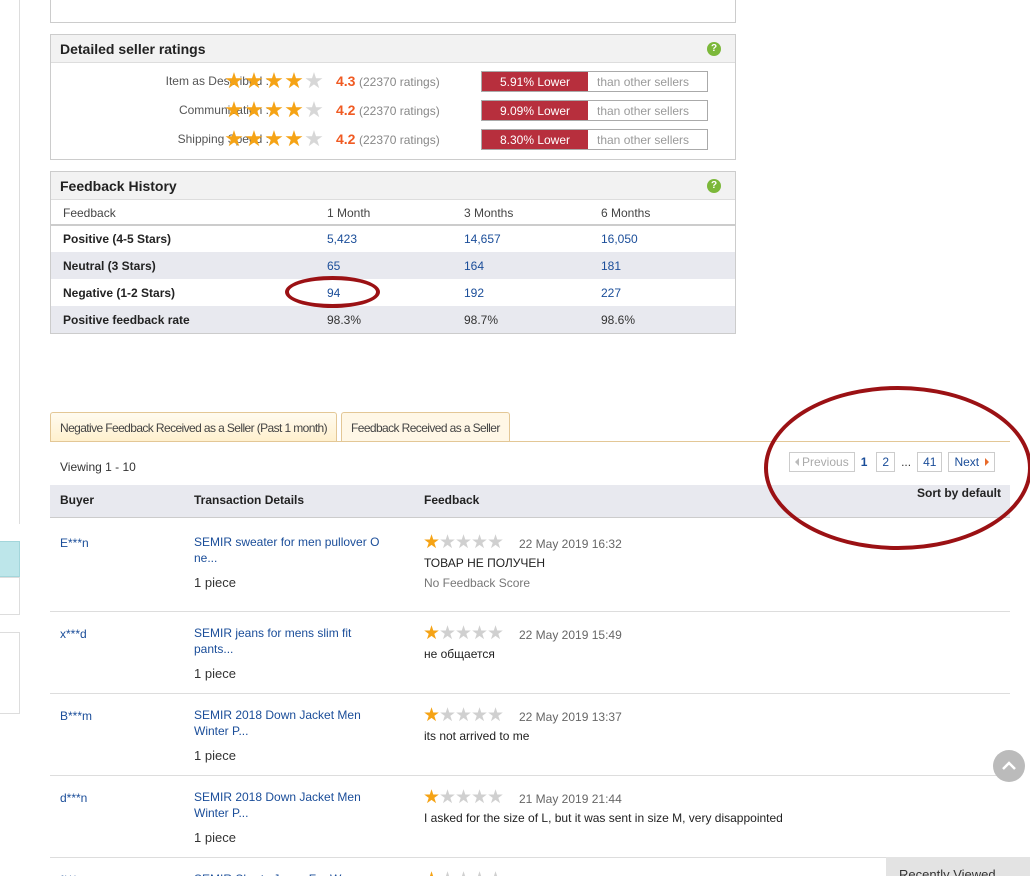 Image resolution: width=1030 pixels, height=876 pixels. Describe the element at coordinates (485, 563) in the screenshot. I see `feedback-comment: ТОВАР НЕ ПОЛУЧЕН` at that location.